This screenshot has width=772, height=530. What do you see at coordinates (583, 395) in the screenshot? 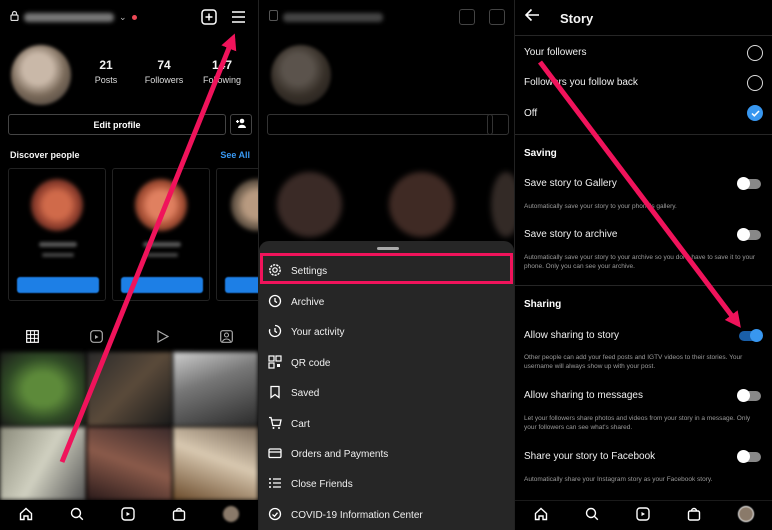
I see `allow-sharing-messages-label: Allow sharing to messages` at bounding box center [583, 395].